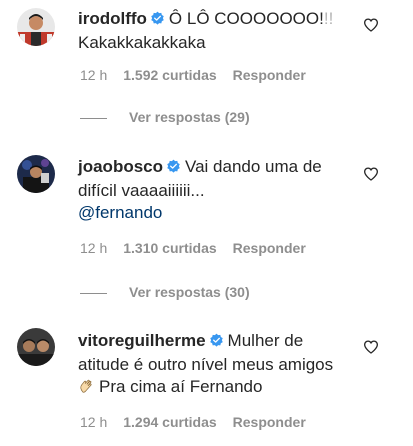  Describe the element at coordinates (169, 75) in the screenshot. I see `comment-likes: 1.592 curtidas` at that location.